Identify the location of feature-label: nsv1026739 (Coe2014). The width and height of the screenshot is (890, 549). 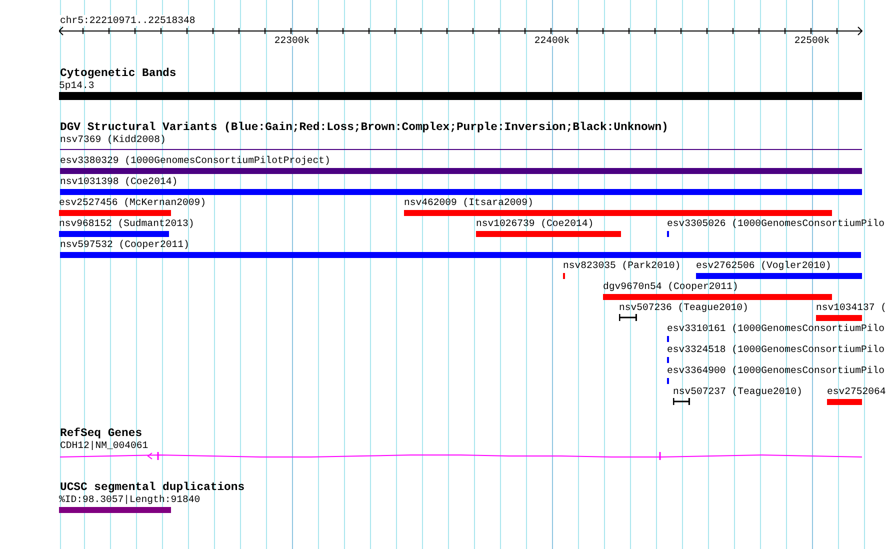
(535, 223).